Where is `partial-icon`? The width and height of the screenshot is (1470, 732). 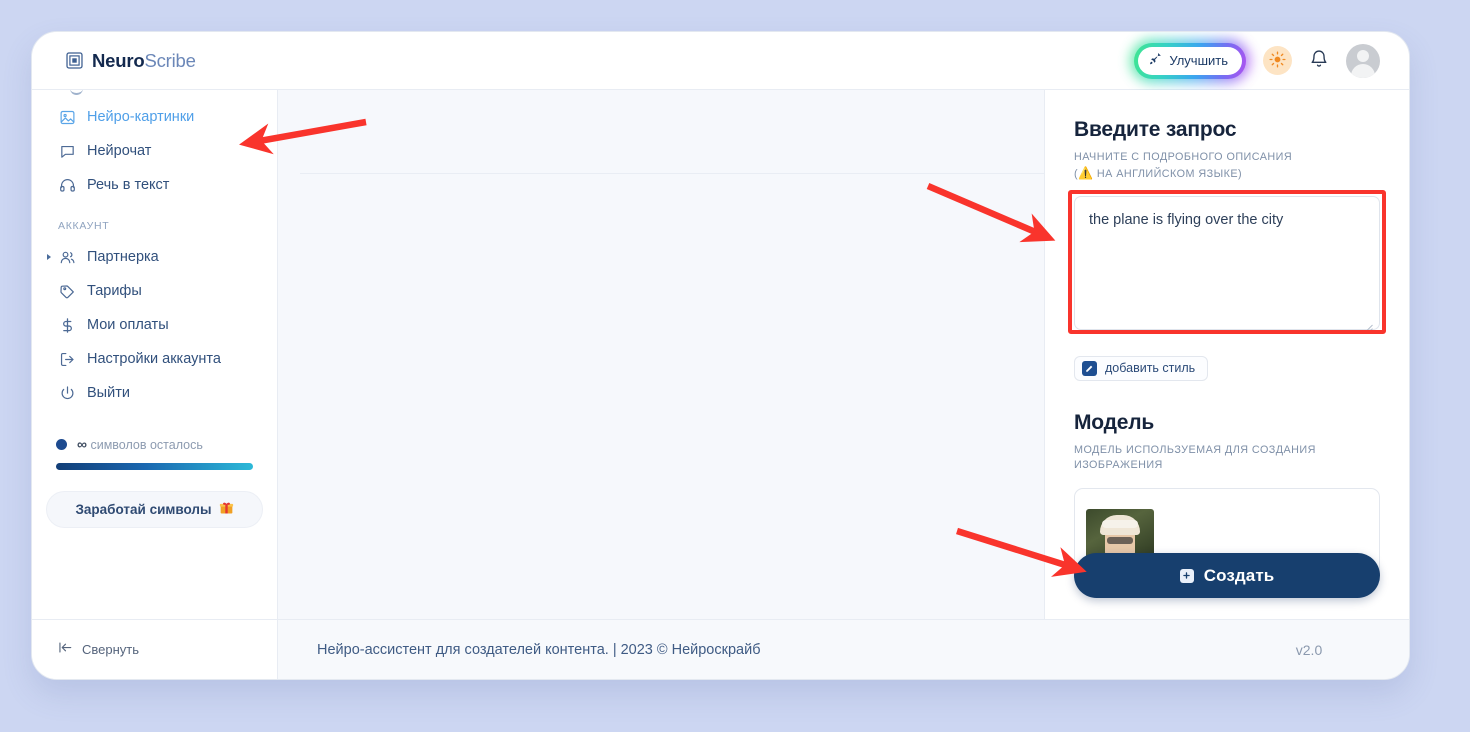
partial-icon is located at coordinates (76, 92).